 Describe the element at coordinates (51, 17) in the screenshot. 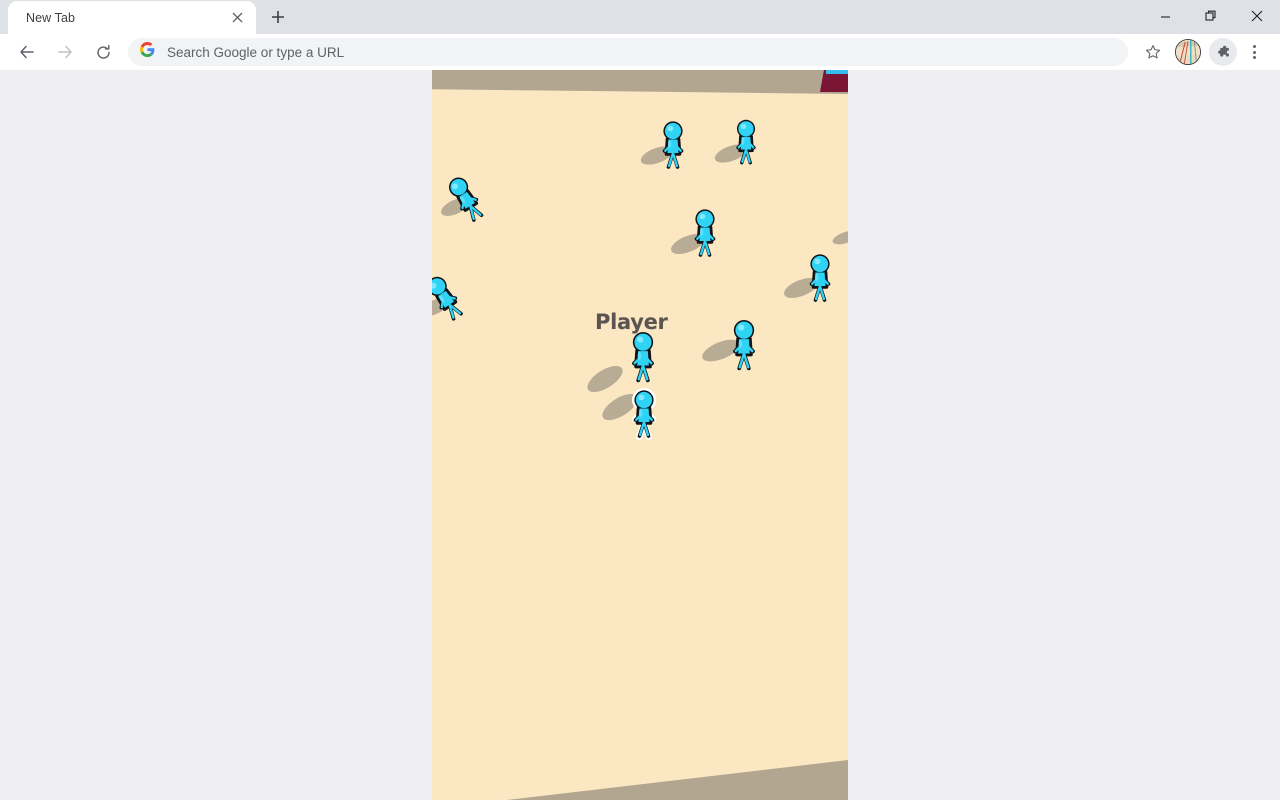

I see `tab-title: New Tab` at that location.